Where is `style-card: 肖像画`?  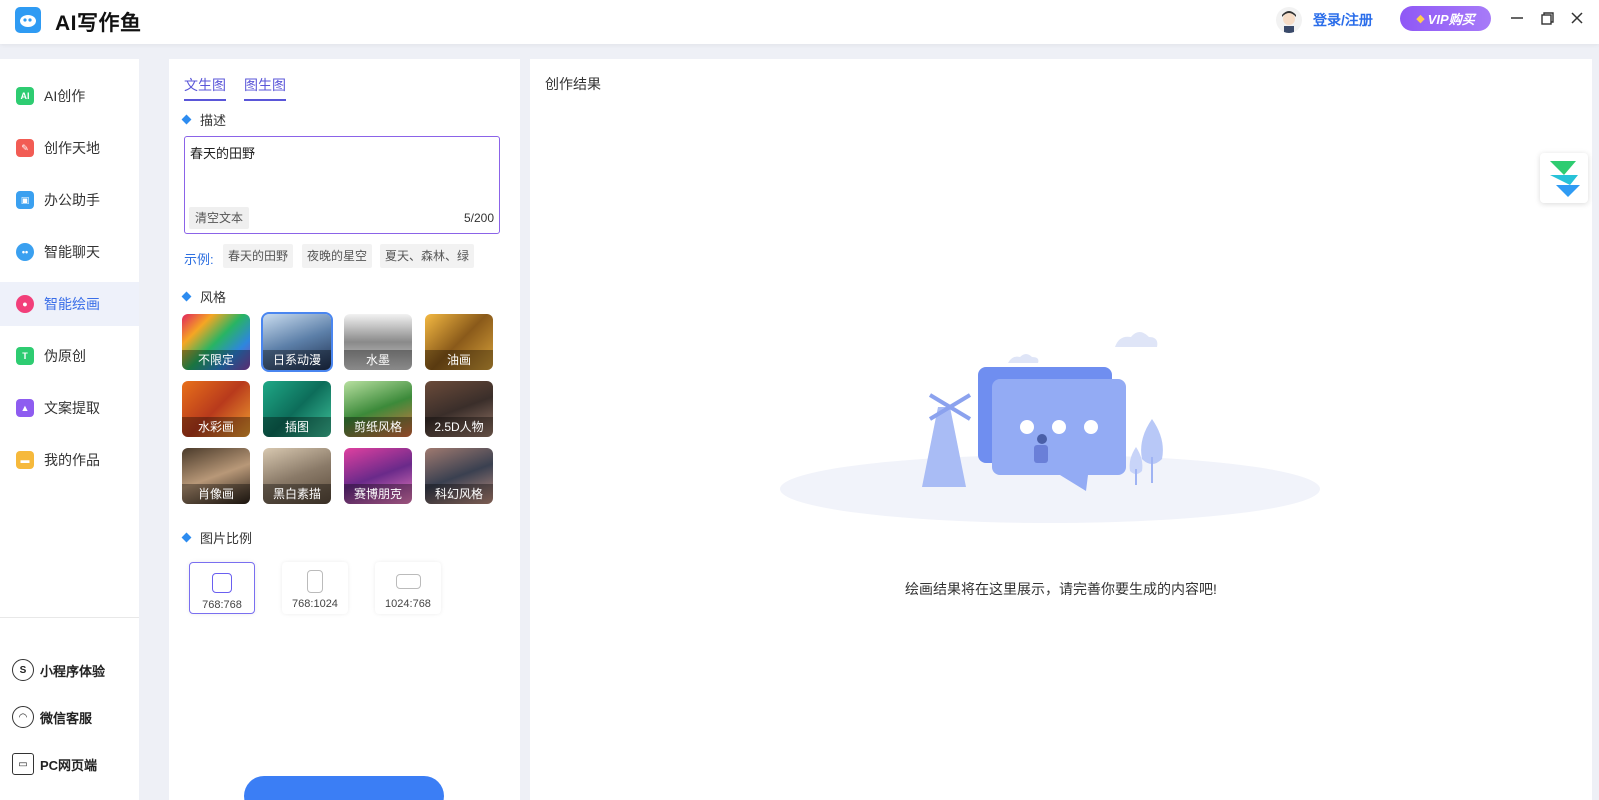 style-card: 肖像画 is located at coordinates (216, 476).